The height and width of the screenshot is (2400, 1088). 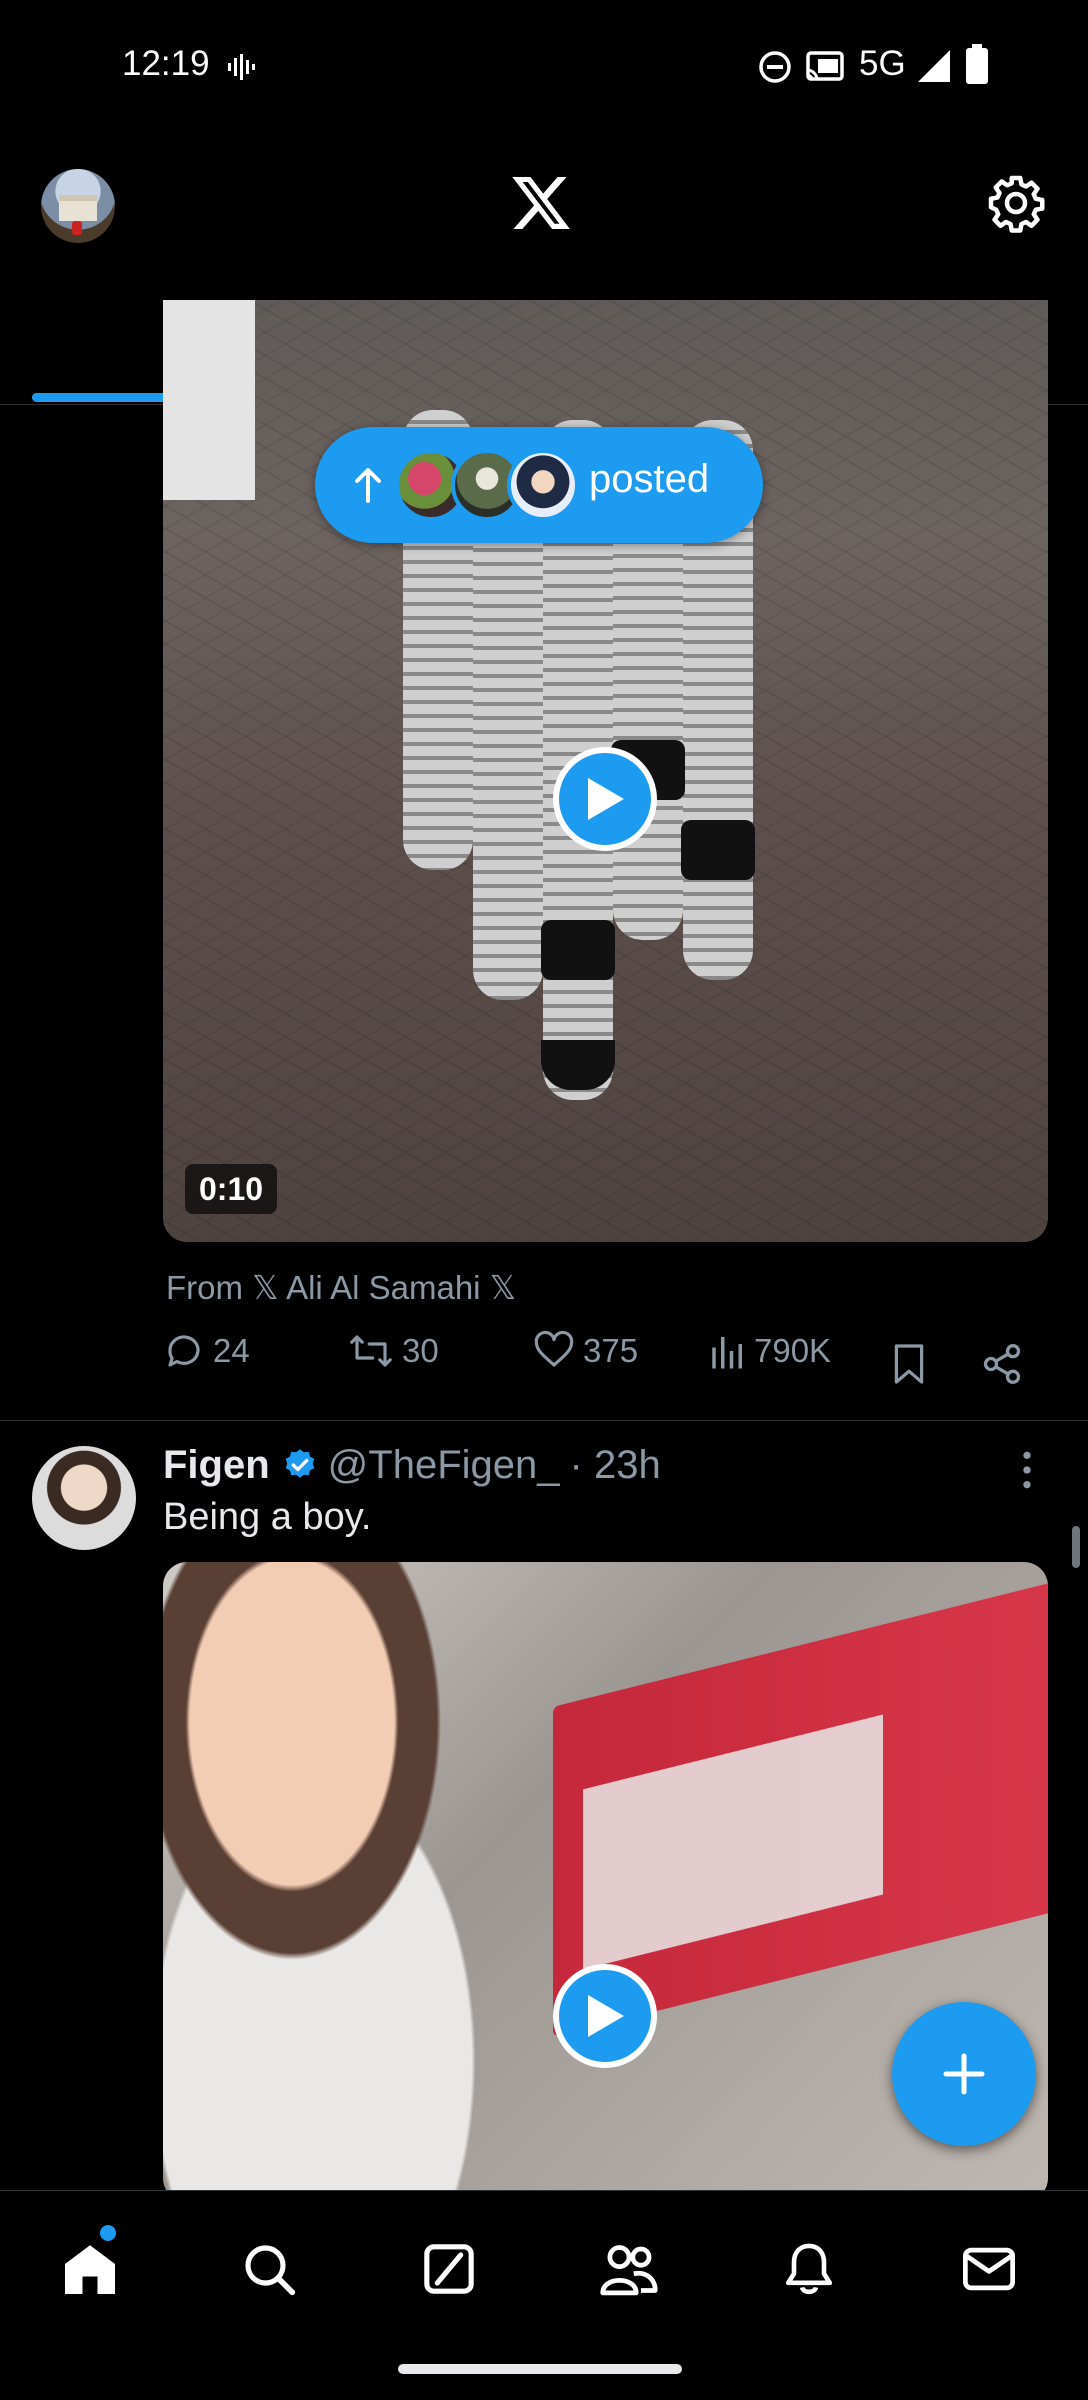 I want to click on cast-icon, so click(x=825, y=66).